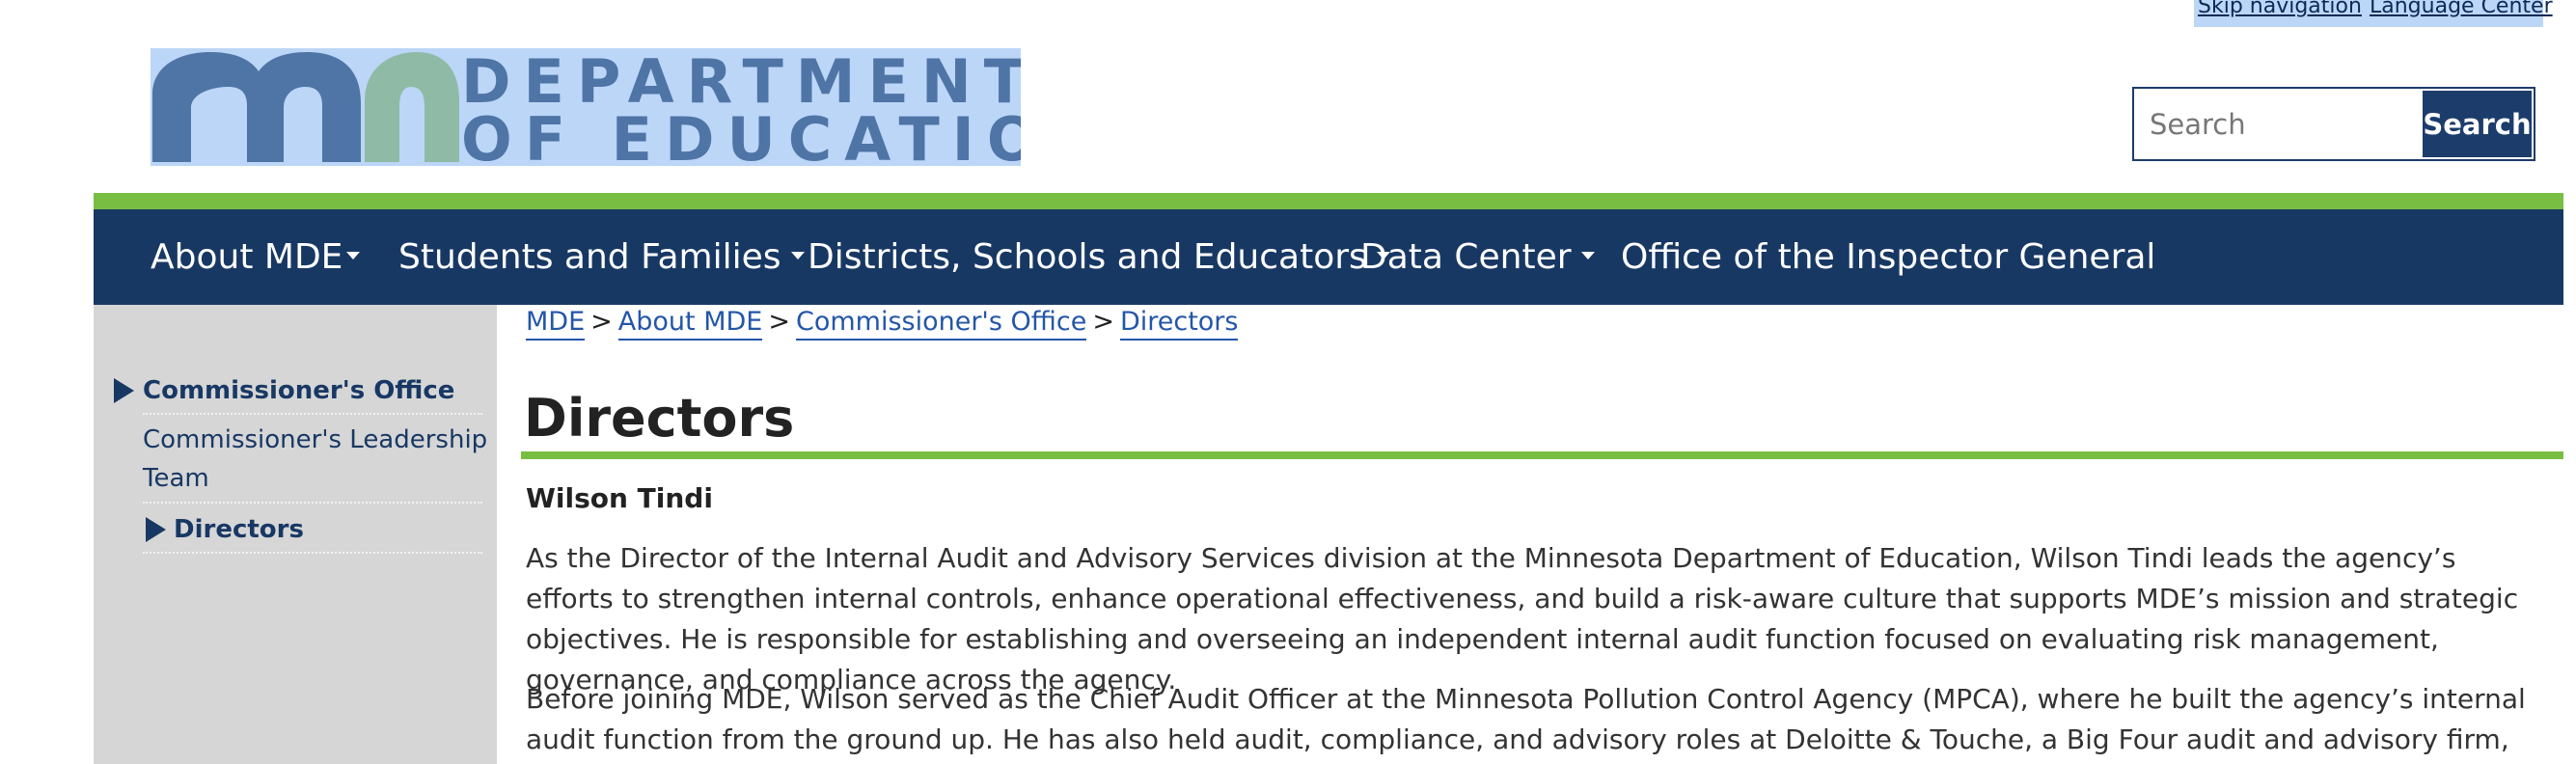  I want to click on nav-inspector-general: Office of the Inspector General, so click(1888, 257).